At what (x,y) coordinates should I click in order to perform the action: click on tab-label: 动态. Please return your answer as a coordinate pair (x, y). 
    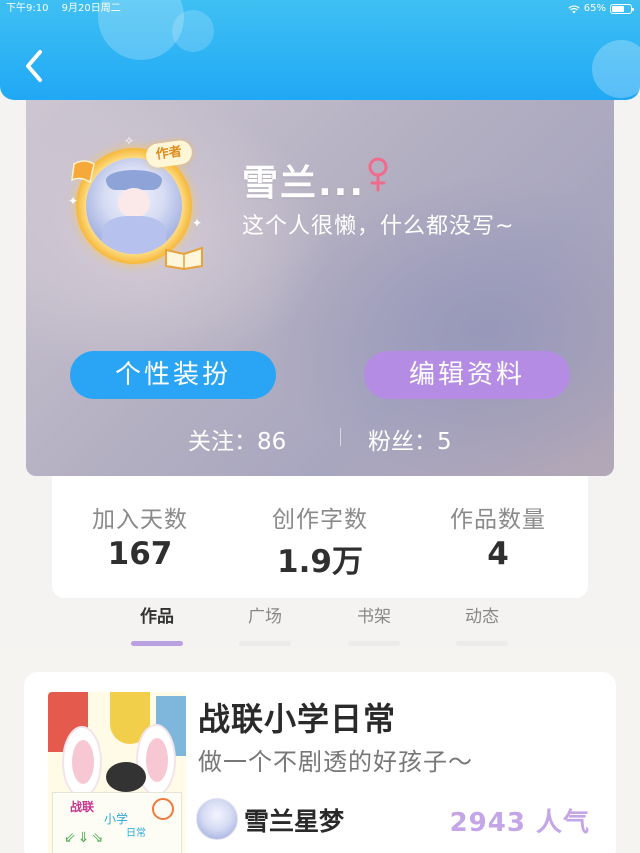
    Looking at the image, I should click on (482, 617).